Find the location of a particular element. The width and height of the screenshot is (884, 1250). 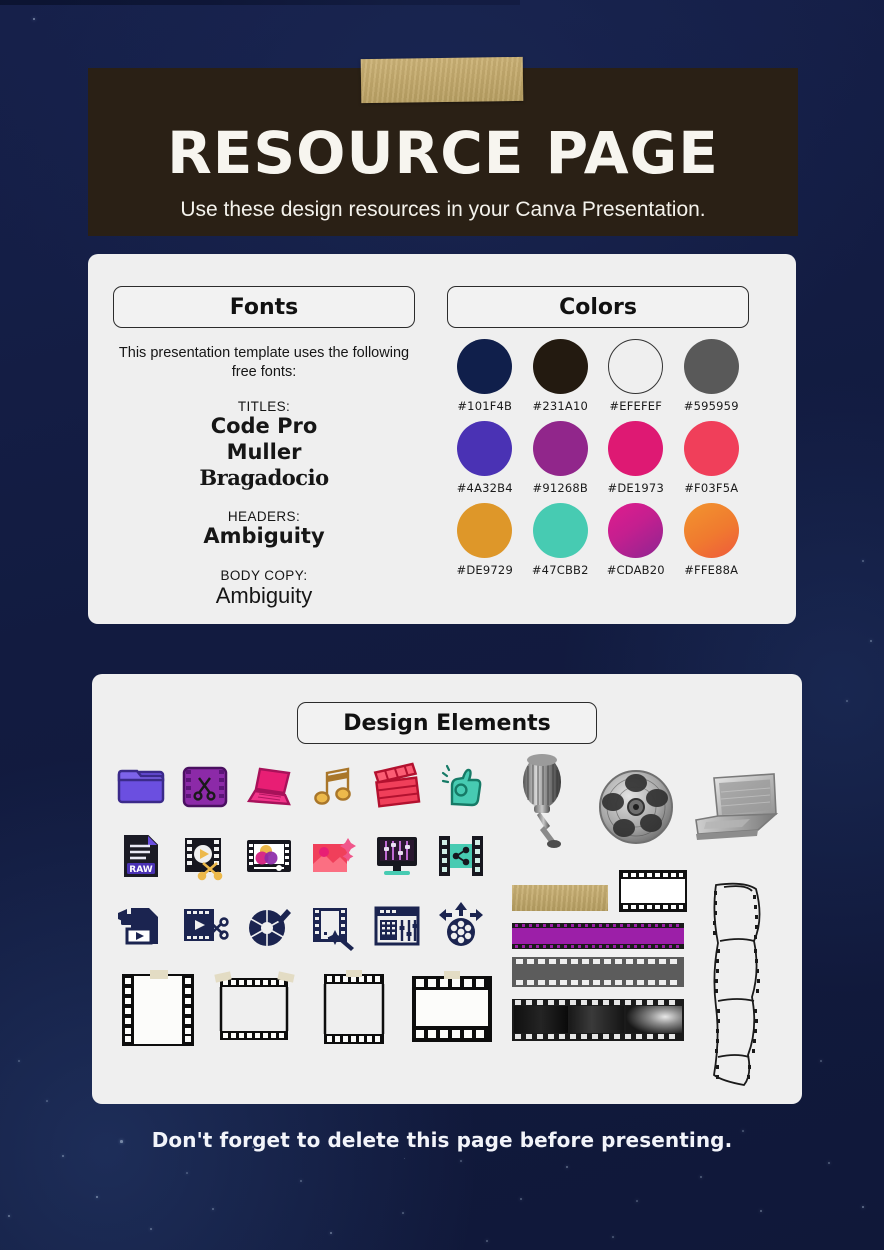

color-swatch-cell: #EFEFEF is located at coordinates (636, 376).